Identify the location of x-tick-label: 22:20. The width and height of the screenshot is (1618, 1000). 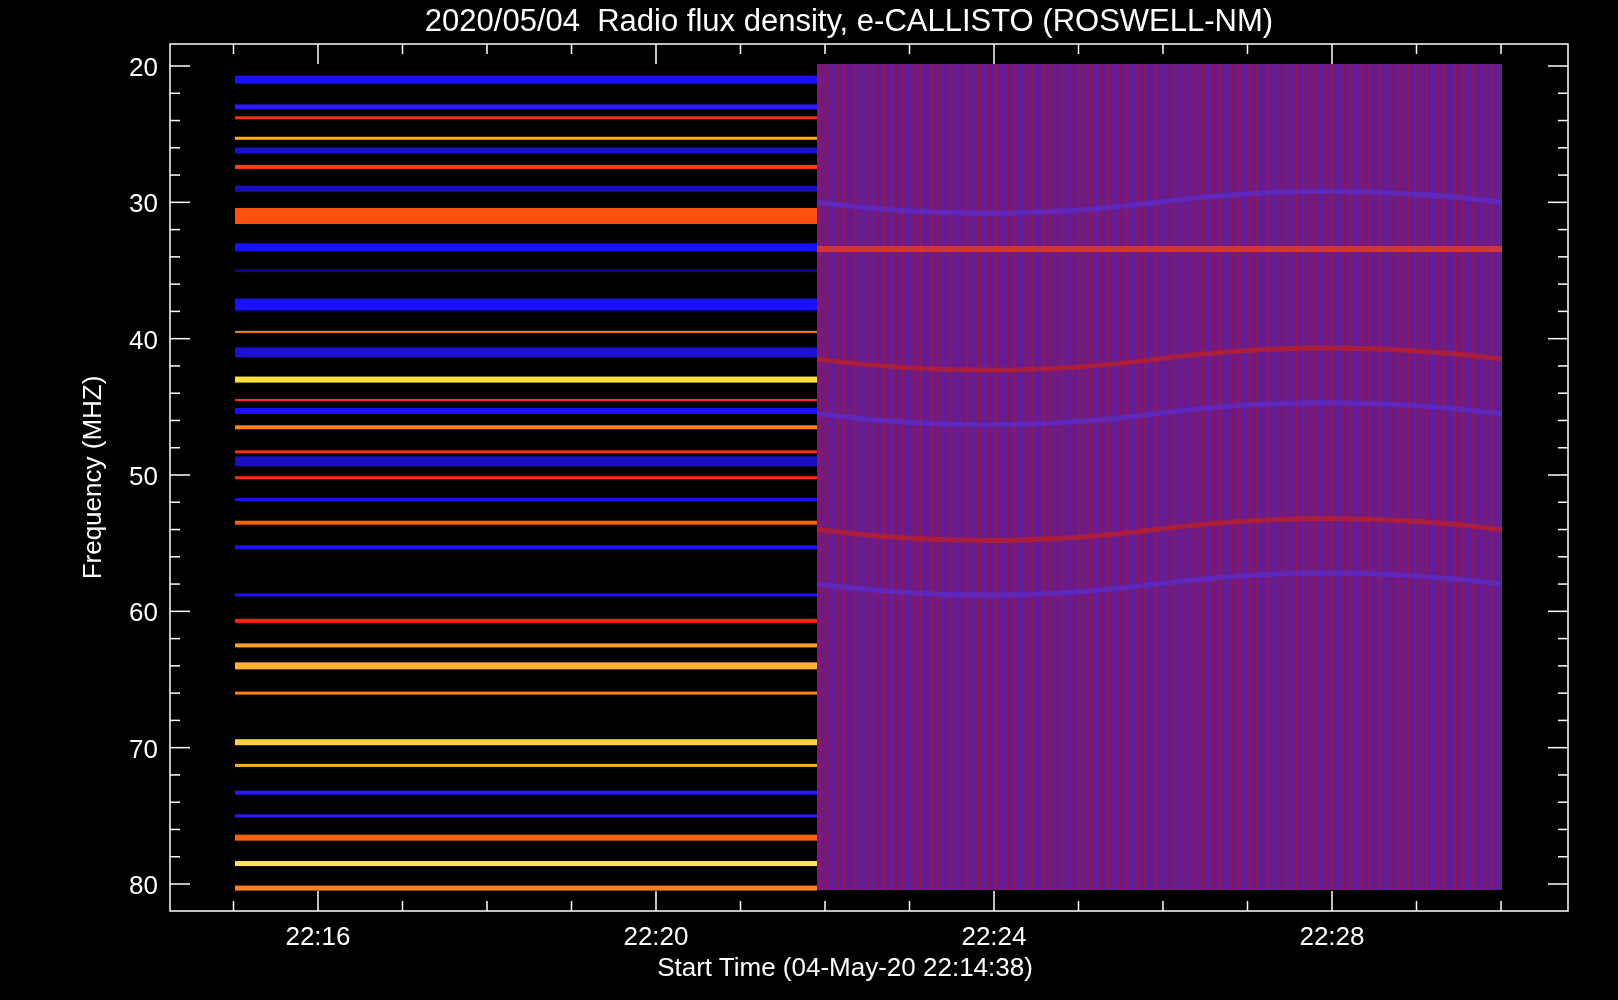
(656, 936).